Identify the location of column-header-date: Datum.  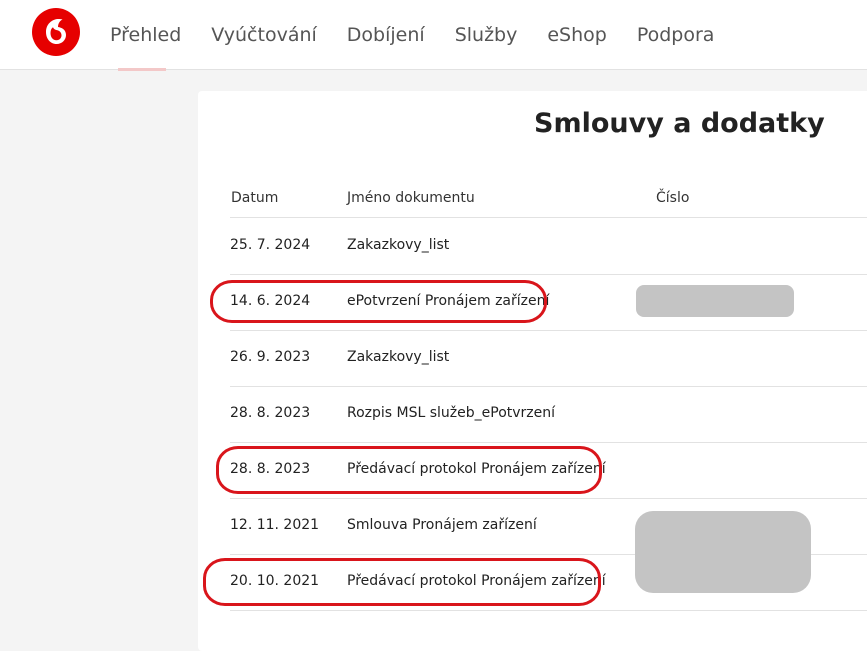
(255, 198).